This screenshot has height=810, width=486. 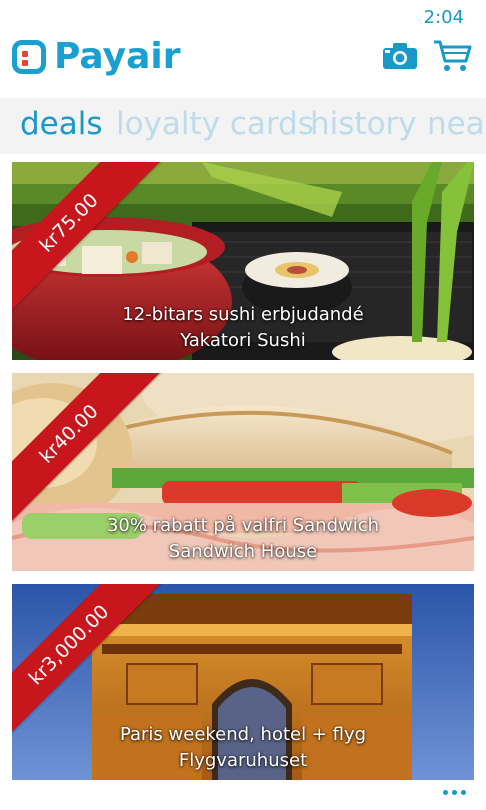 What do you see at coordinates (243, 795) in the screenshot?
I see `app-bar` at bounding box center [243, 795].